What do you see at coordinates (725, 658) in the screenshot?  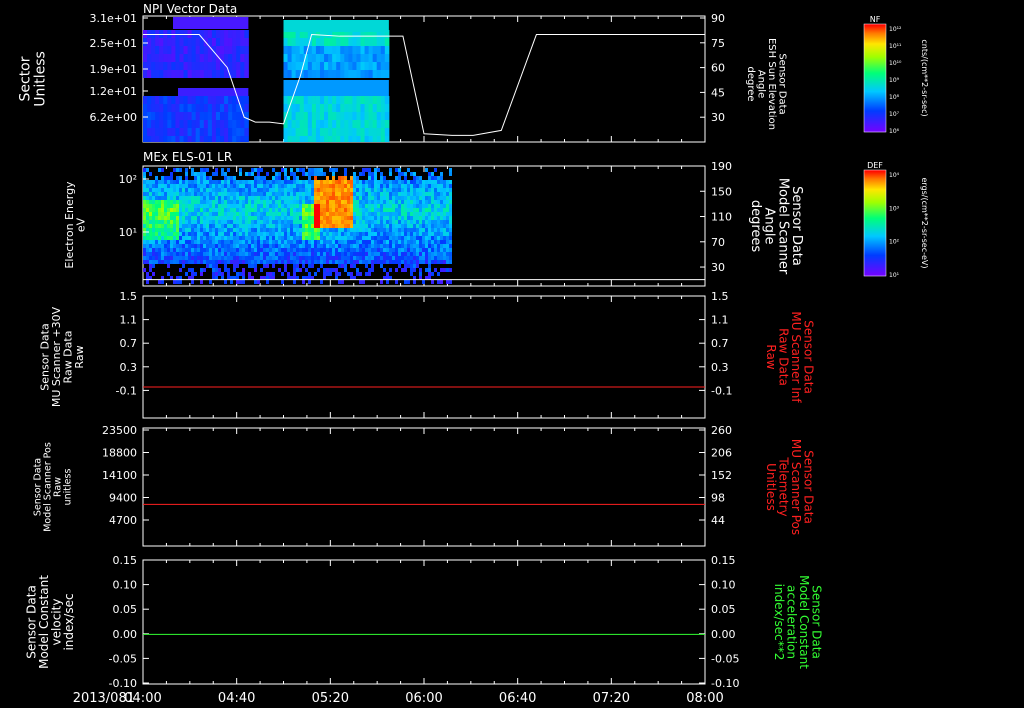 I see `y-tick-label-right: -0.05` at bounding box center [725, 658].